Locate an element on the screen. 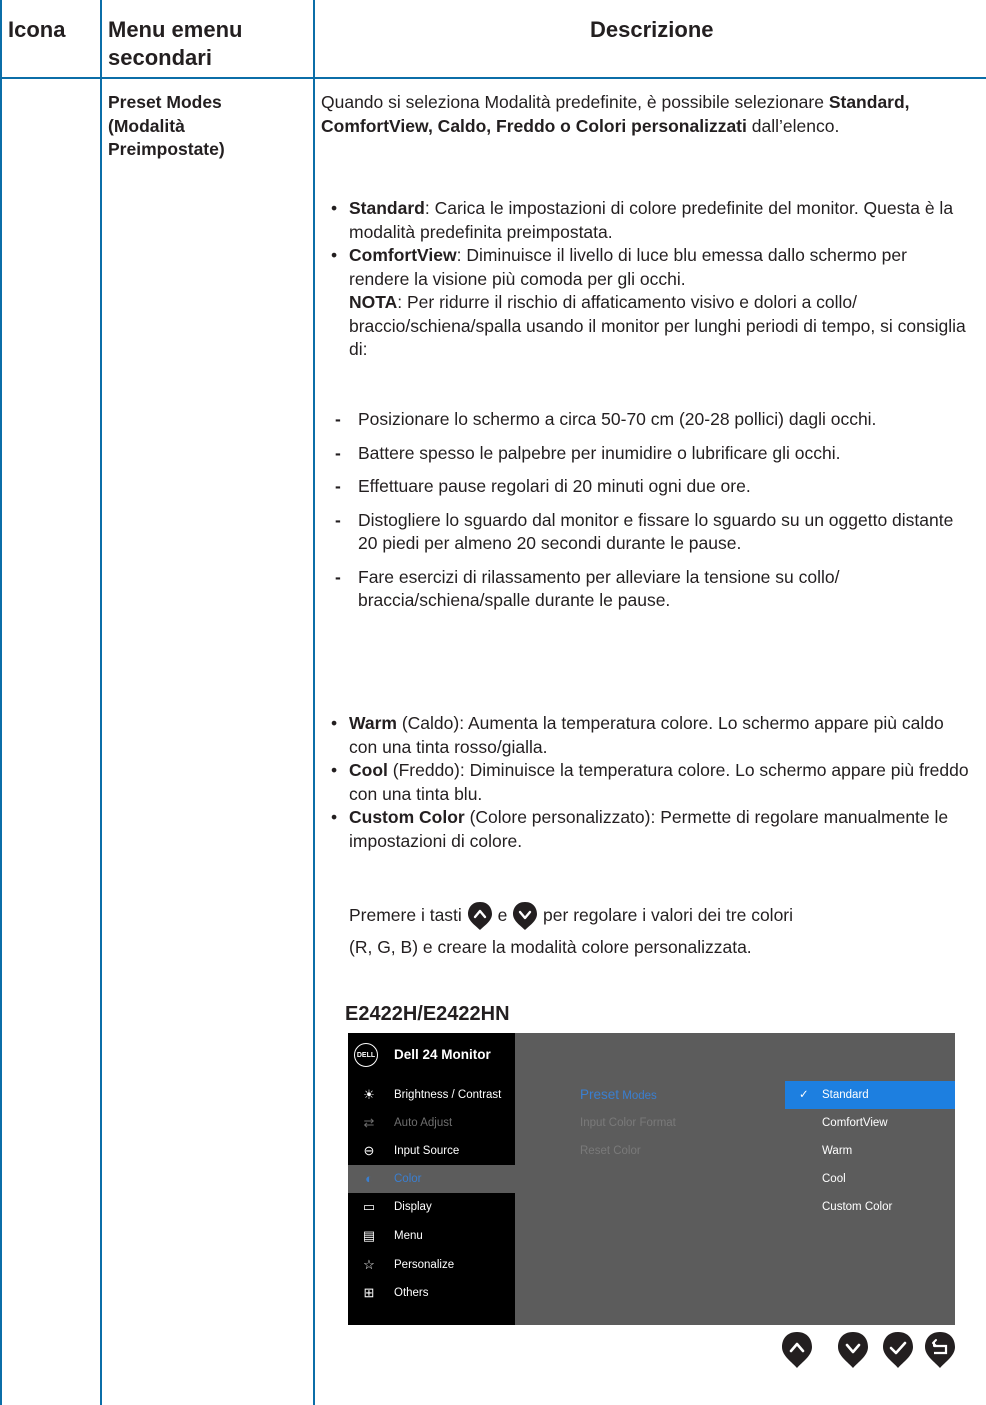 Image resolution: width=986 pixels, height=1405 pixels. brightness-icon: ☀ is located at coordinates (369, 1094).